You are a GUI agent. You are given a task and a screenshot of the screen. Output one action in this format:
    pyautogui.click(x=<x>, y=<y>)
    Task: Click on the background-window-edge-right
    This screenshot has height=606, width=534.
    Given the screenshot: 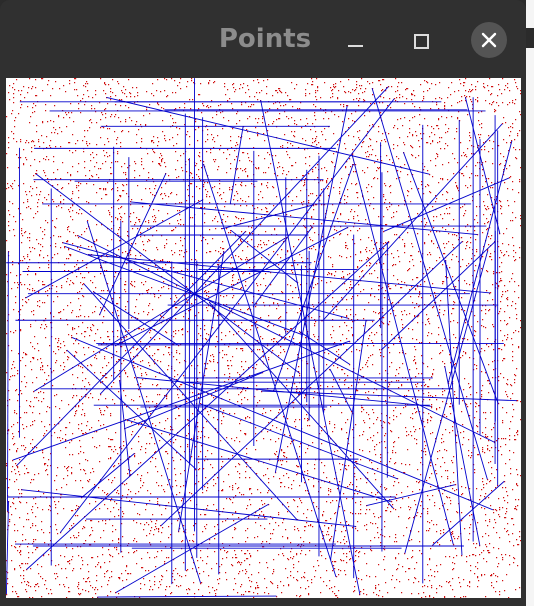 What is the action you would take?
    pyautogui.click(x=530, y=303)
    